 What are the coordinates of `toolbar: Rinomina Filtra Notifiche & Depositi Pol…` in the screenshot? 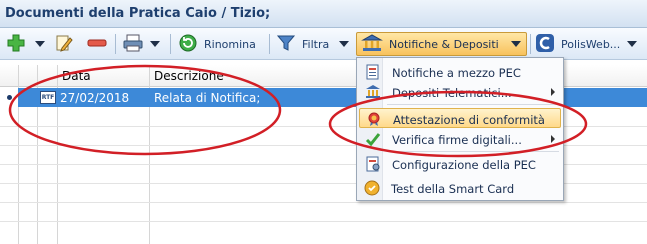 It's located at (323, 44).